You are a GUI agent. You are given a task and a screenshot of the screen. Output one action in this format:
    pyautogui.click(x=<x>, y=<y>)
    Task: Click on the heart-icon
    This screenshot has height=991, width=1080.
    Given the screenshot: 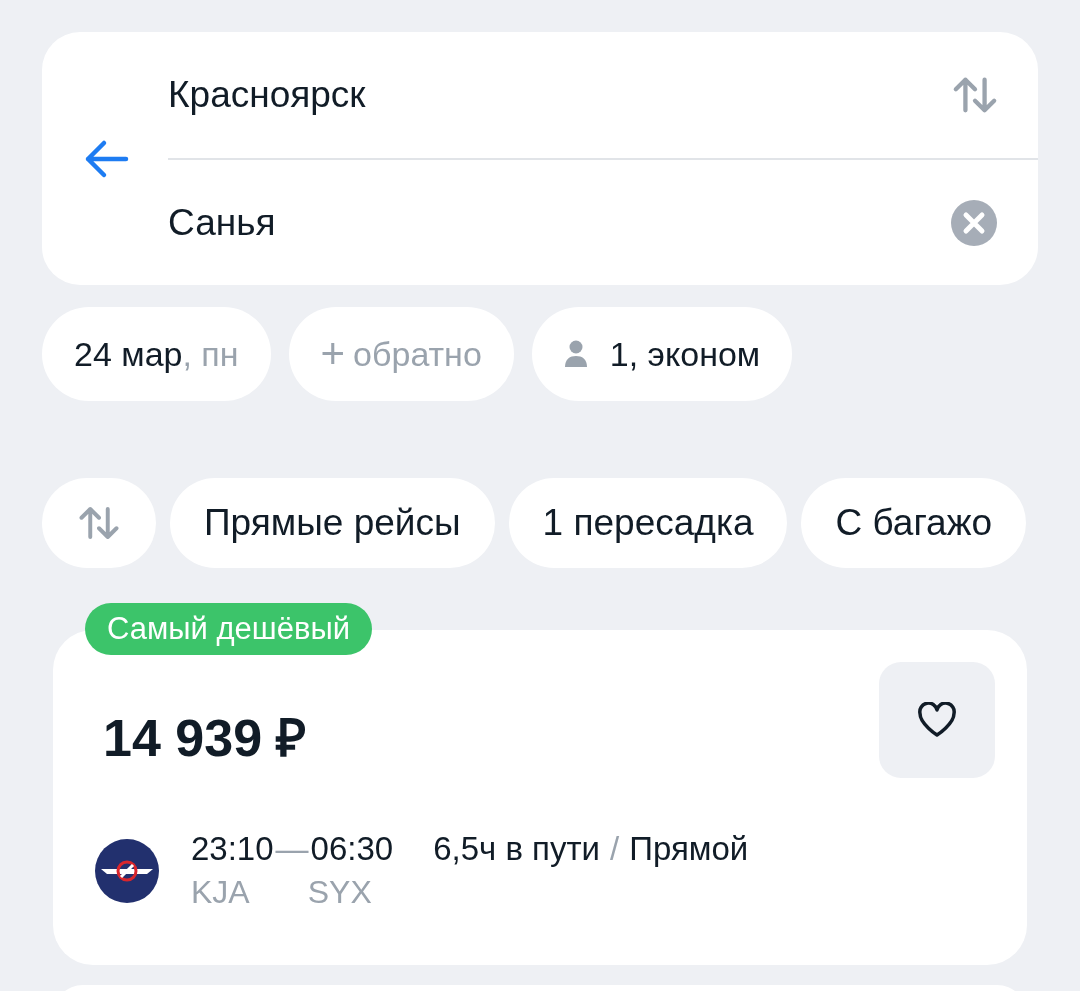 What is the action you would take?
    pyautogui.click(x=937, y=720)
    